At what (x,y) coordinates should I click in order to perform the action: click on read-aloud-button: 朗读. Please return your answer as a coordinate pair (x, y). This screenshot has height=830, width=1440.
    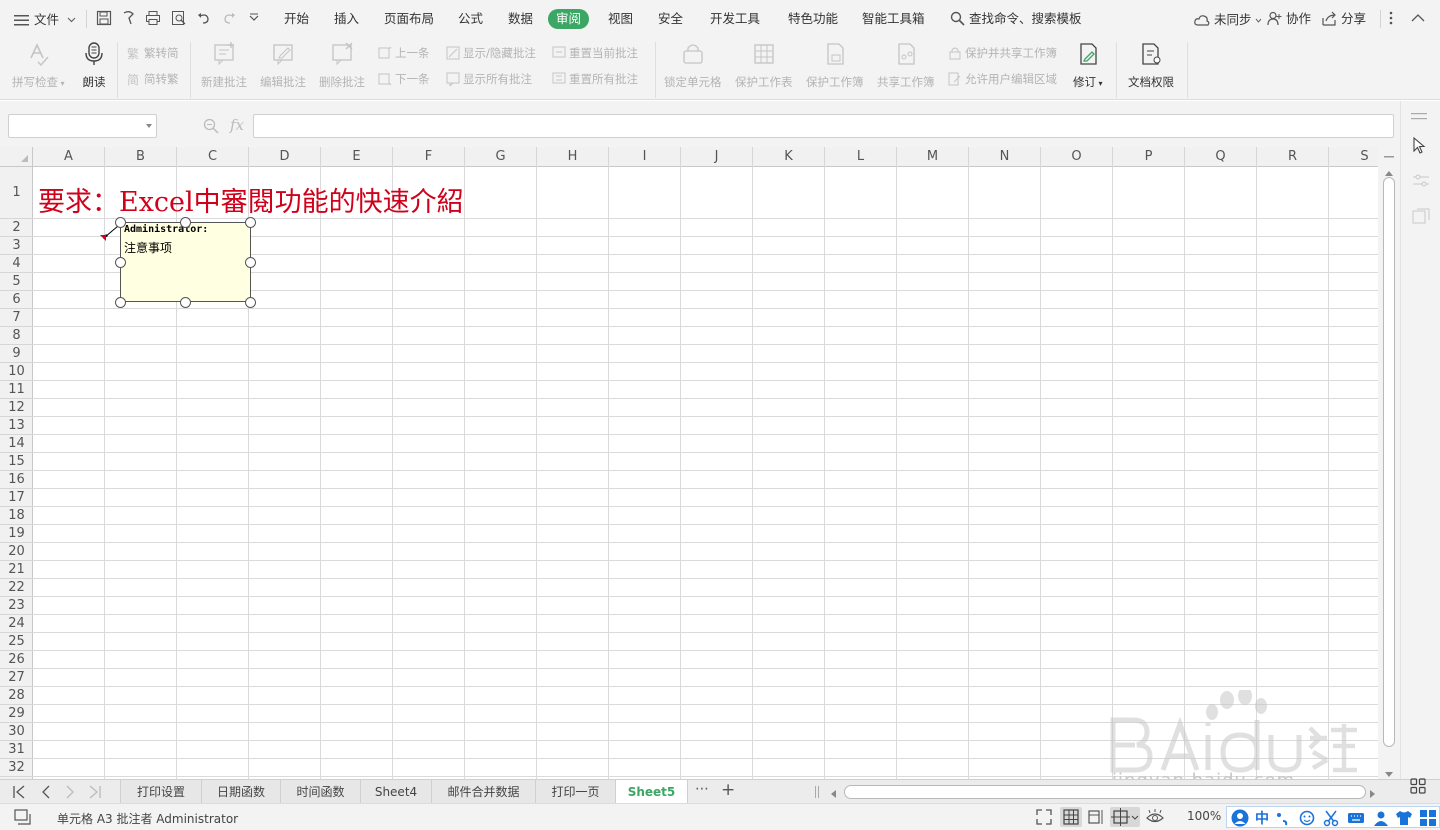
    Looking at the image, I should click on (94, 66).